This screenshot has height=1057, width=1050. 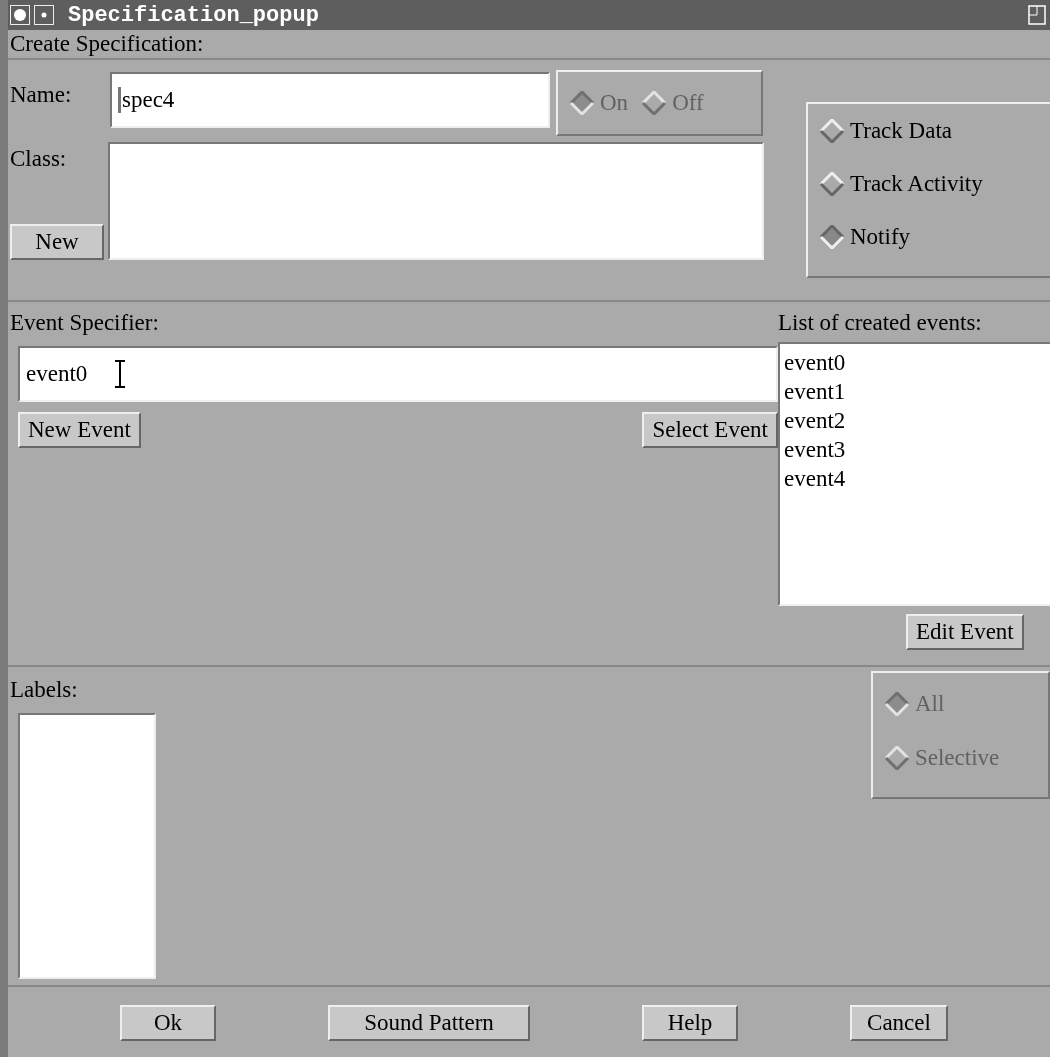 What do you see at coordinates (44, 15) in the screenshot?
I see `minimize-icon` at bounding box center [44, 15].